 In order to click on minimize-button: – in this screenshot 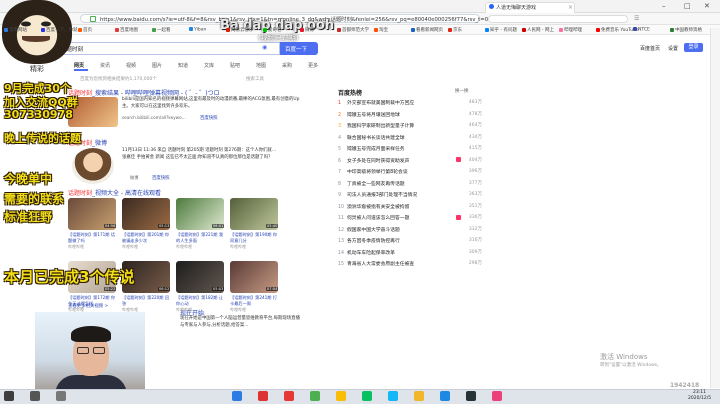, I will do `click(664, 6)`.